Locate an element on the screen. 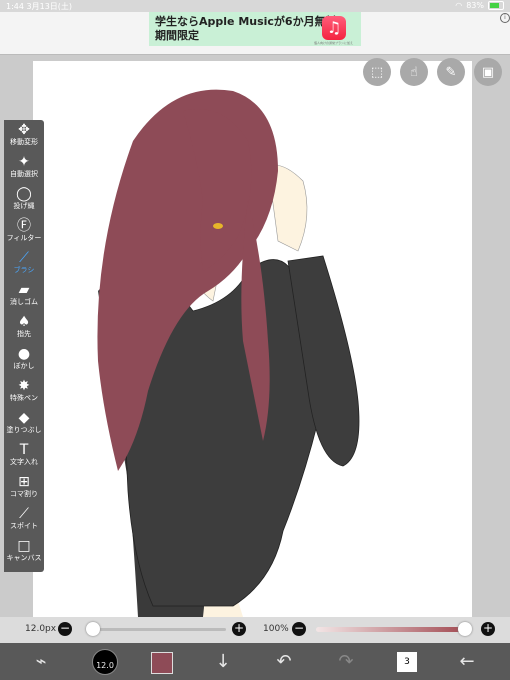 The width and height of the screenshot is (510, 680). ad-fine-print: 個人向けの通常プランに加え is located at coordinates (334, 43).